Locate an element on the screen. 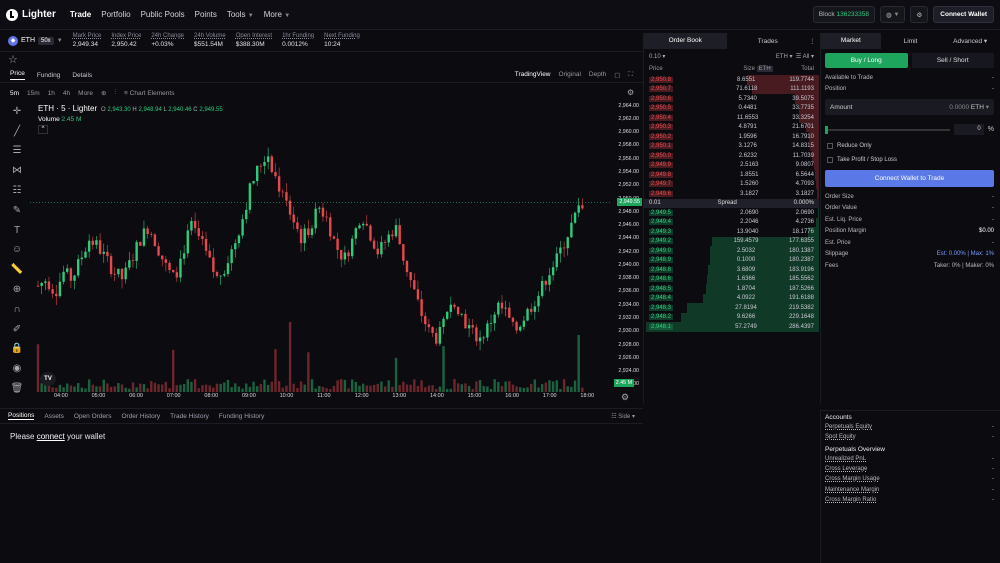 Image resolution: width=1000 pixels, height=563 pixels. tab-open-orders: Open Orders is located at coordinates (93, 416).